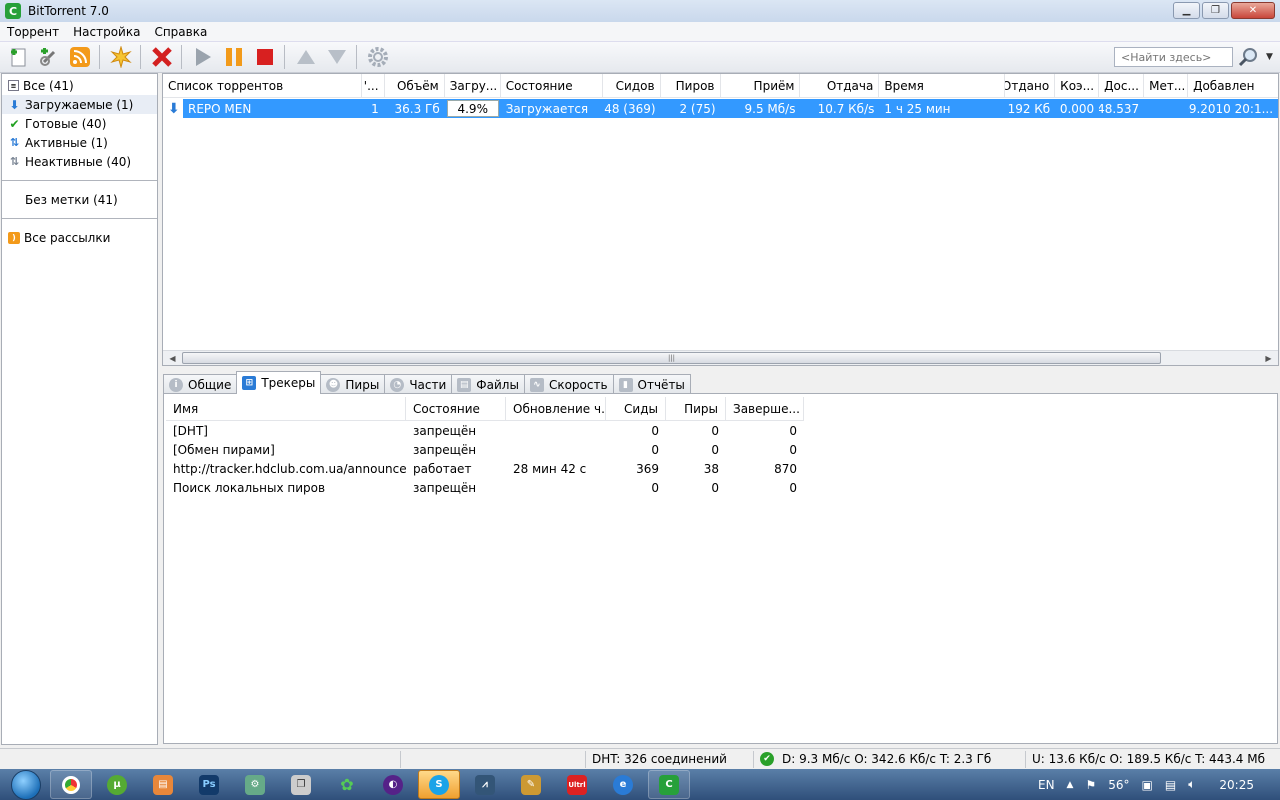 The height and width of the screenshot is (800, 1280). Describe the element at coordinates (691, 85) in the screenshot. I see `col-peers: Пиров` at that location.